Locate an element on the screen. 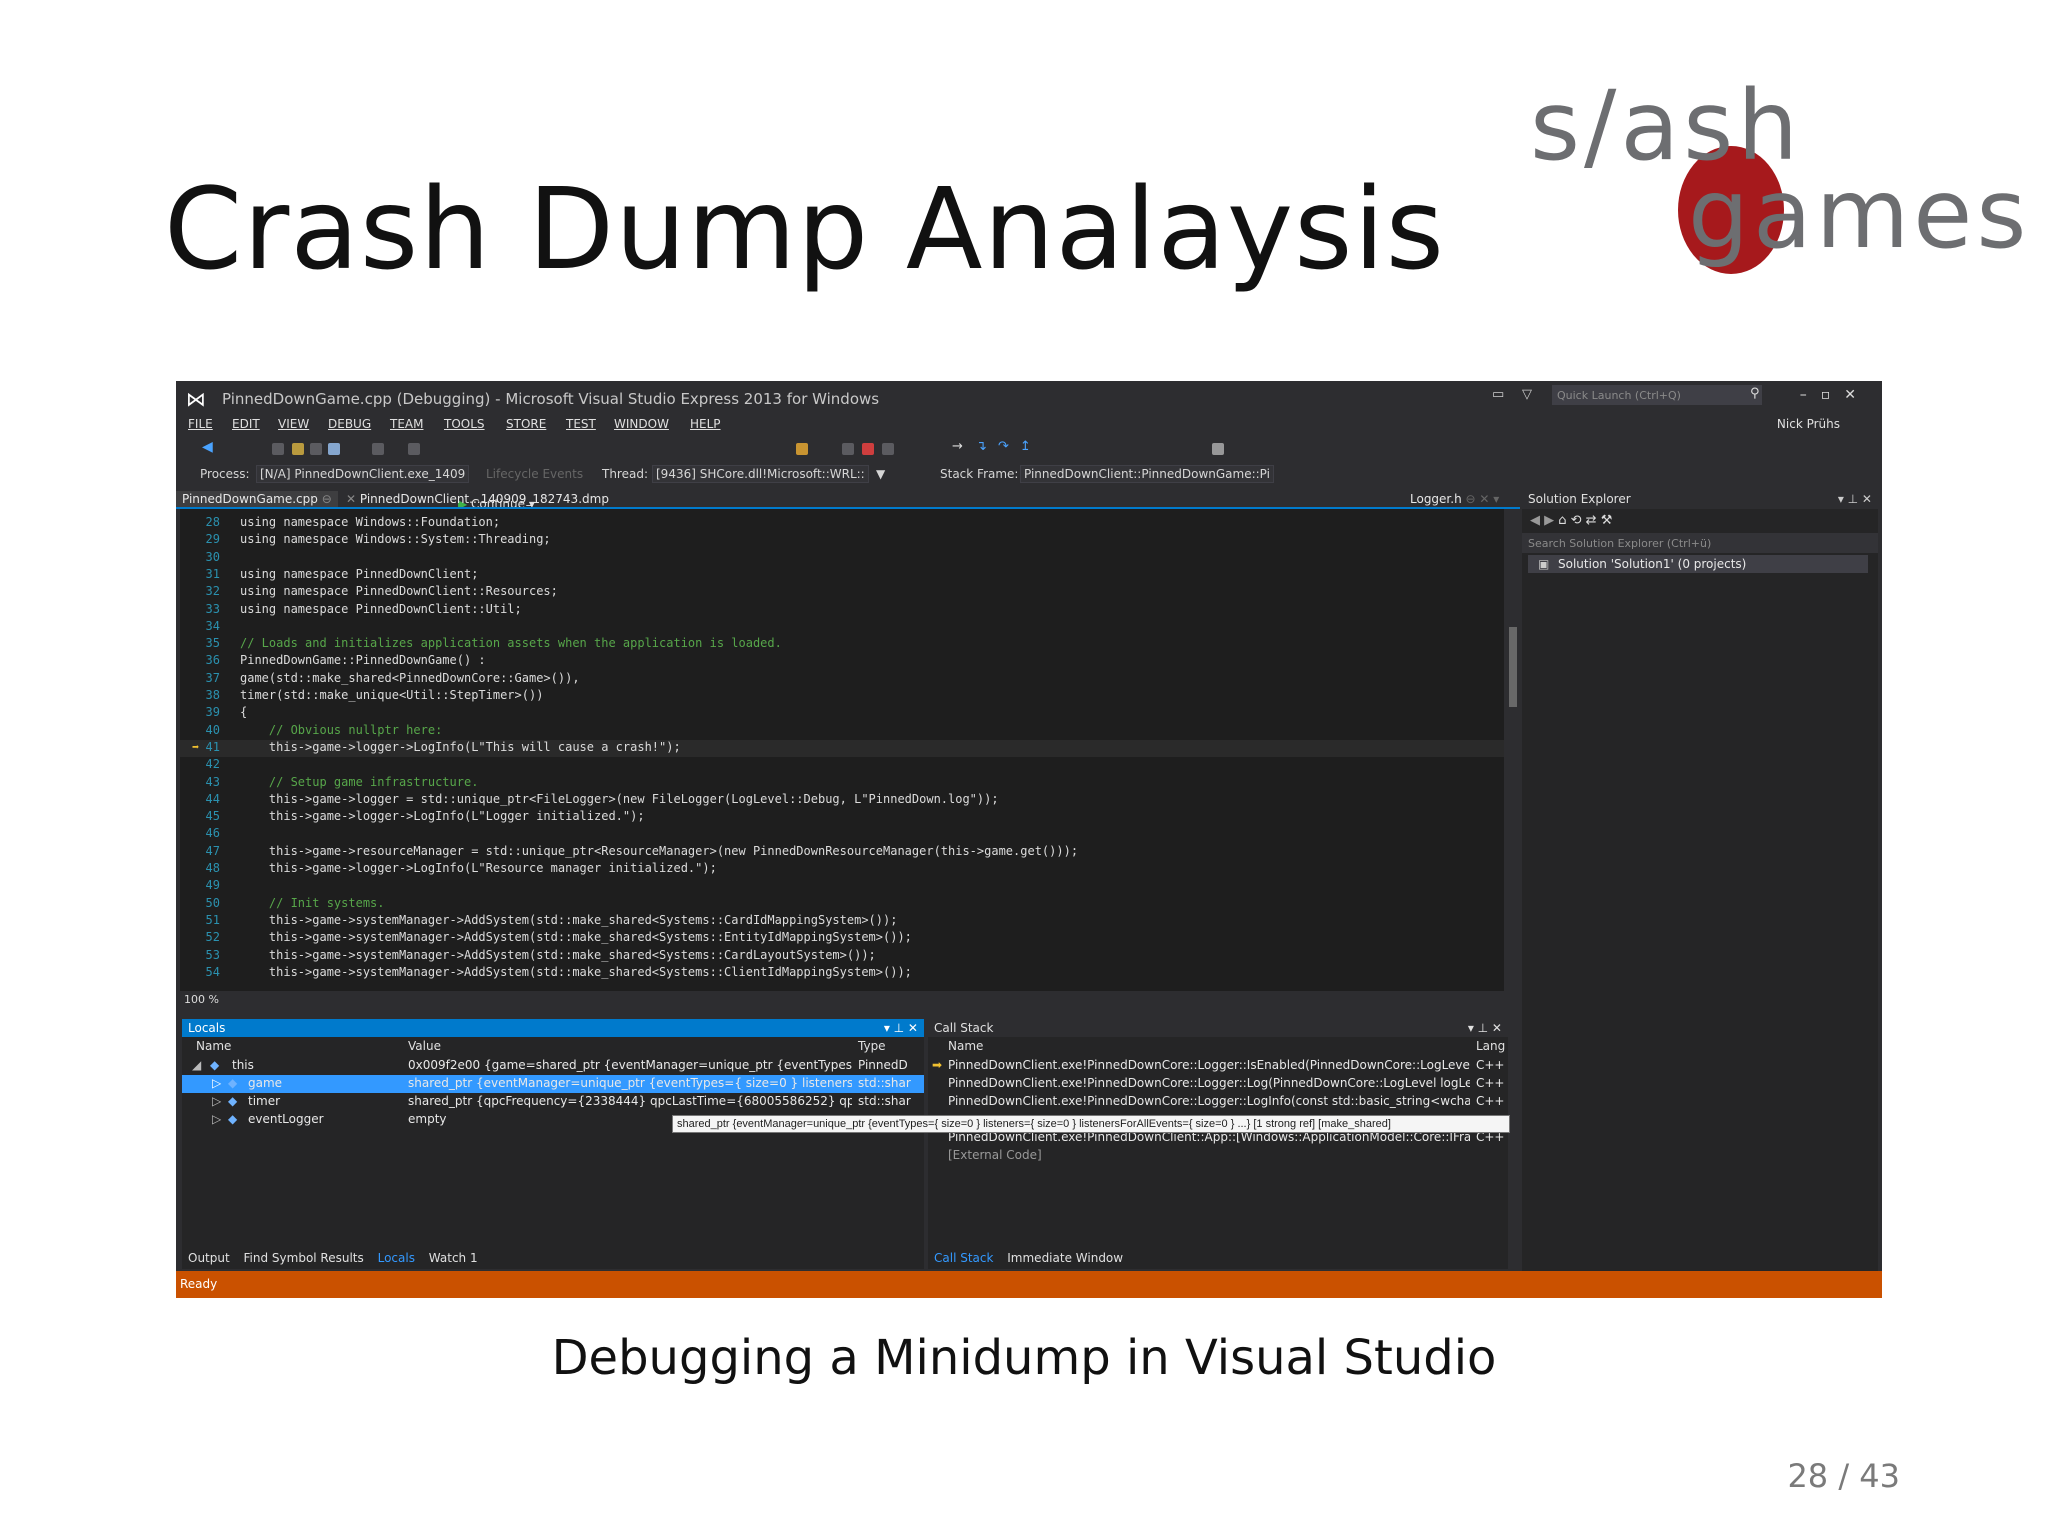  step-over-icon: ↷ is located at coordinates (1003, 446).